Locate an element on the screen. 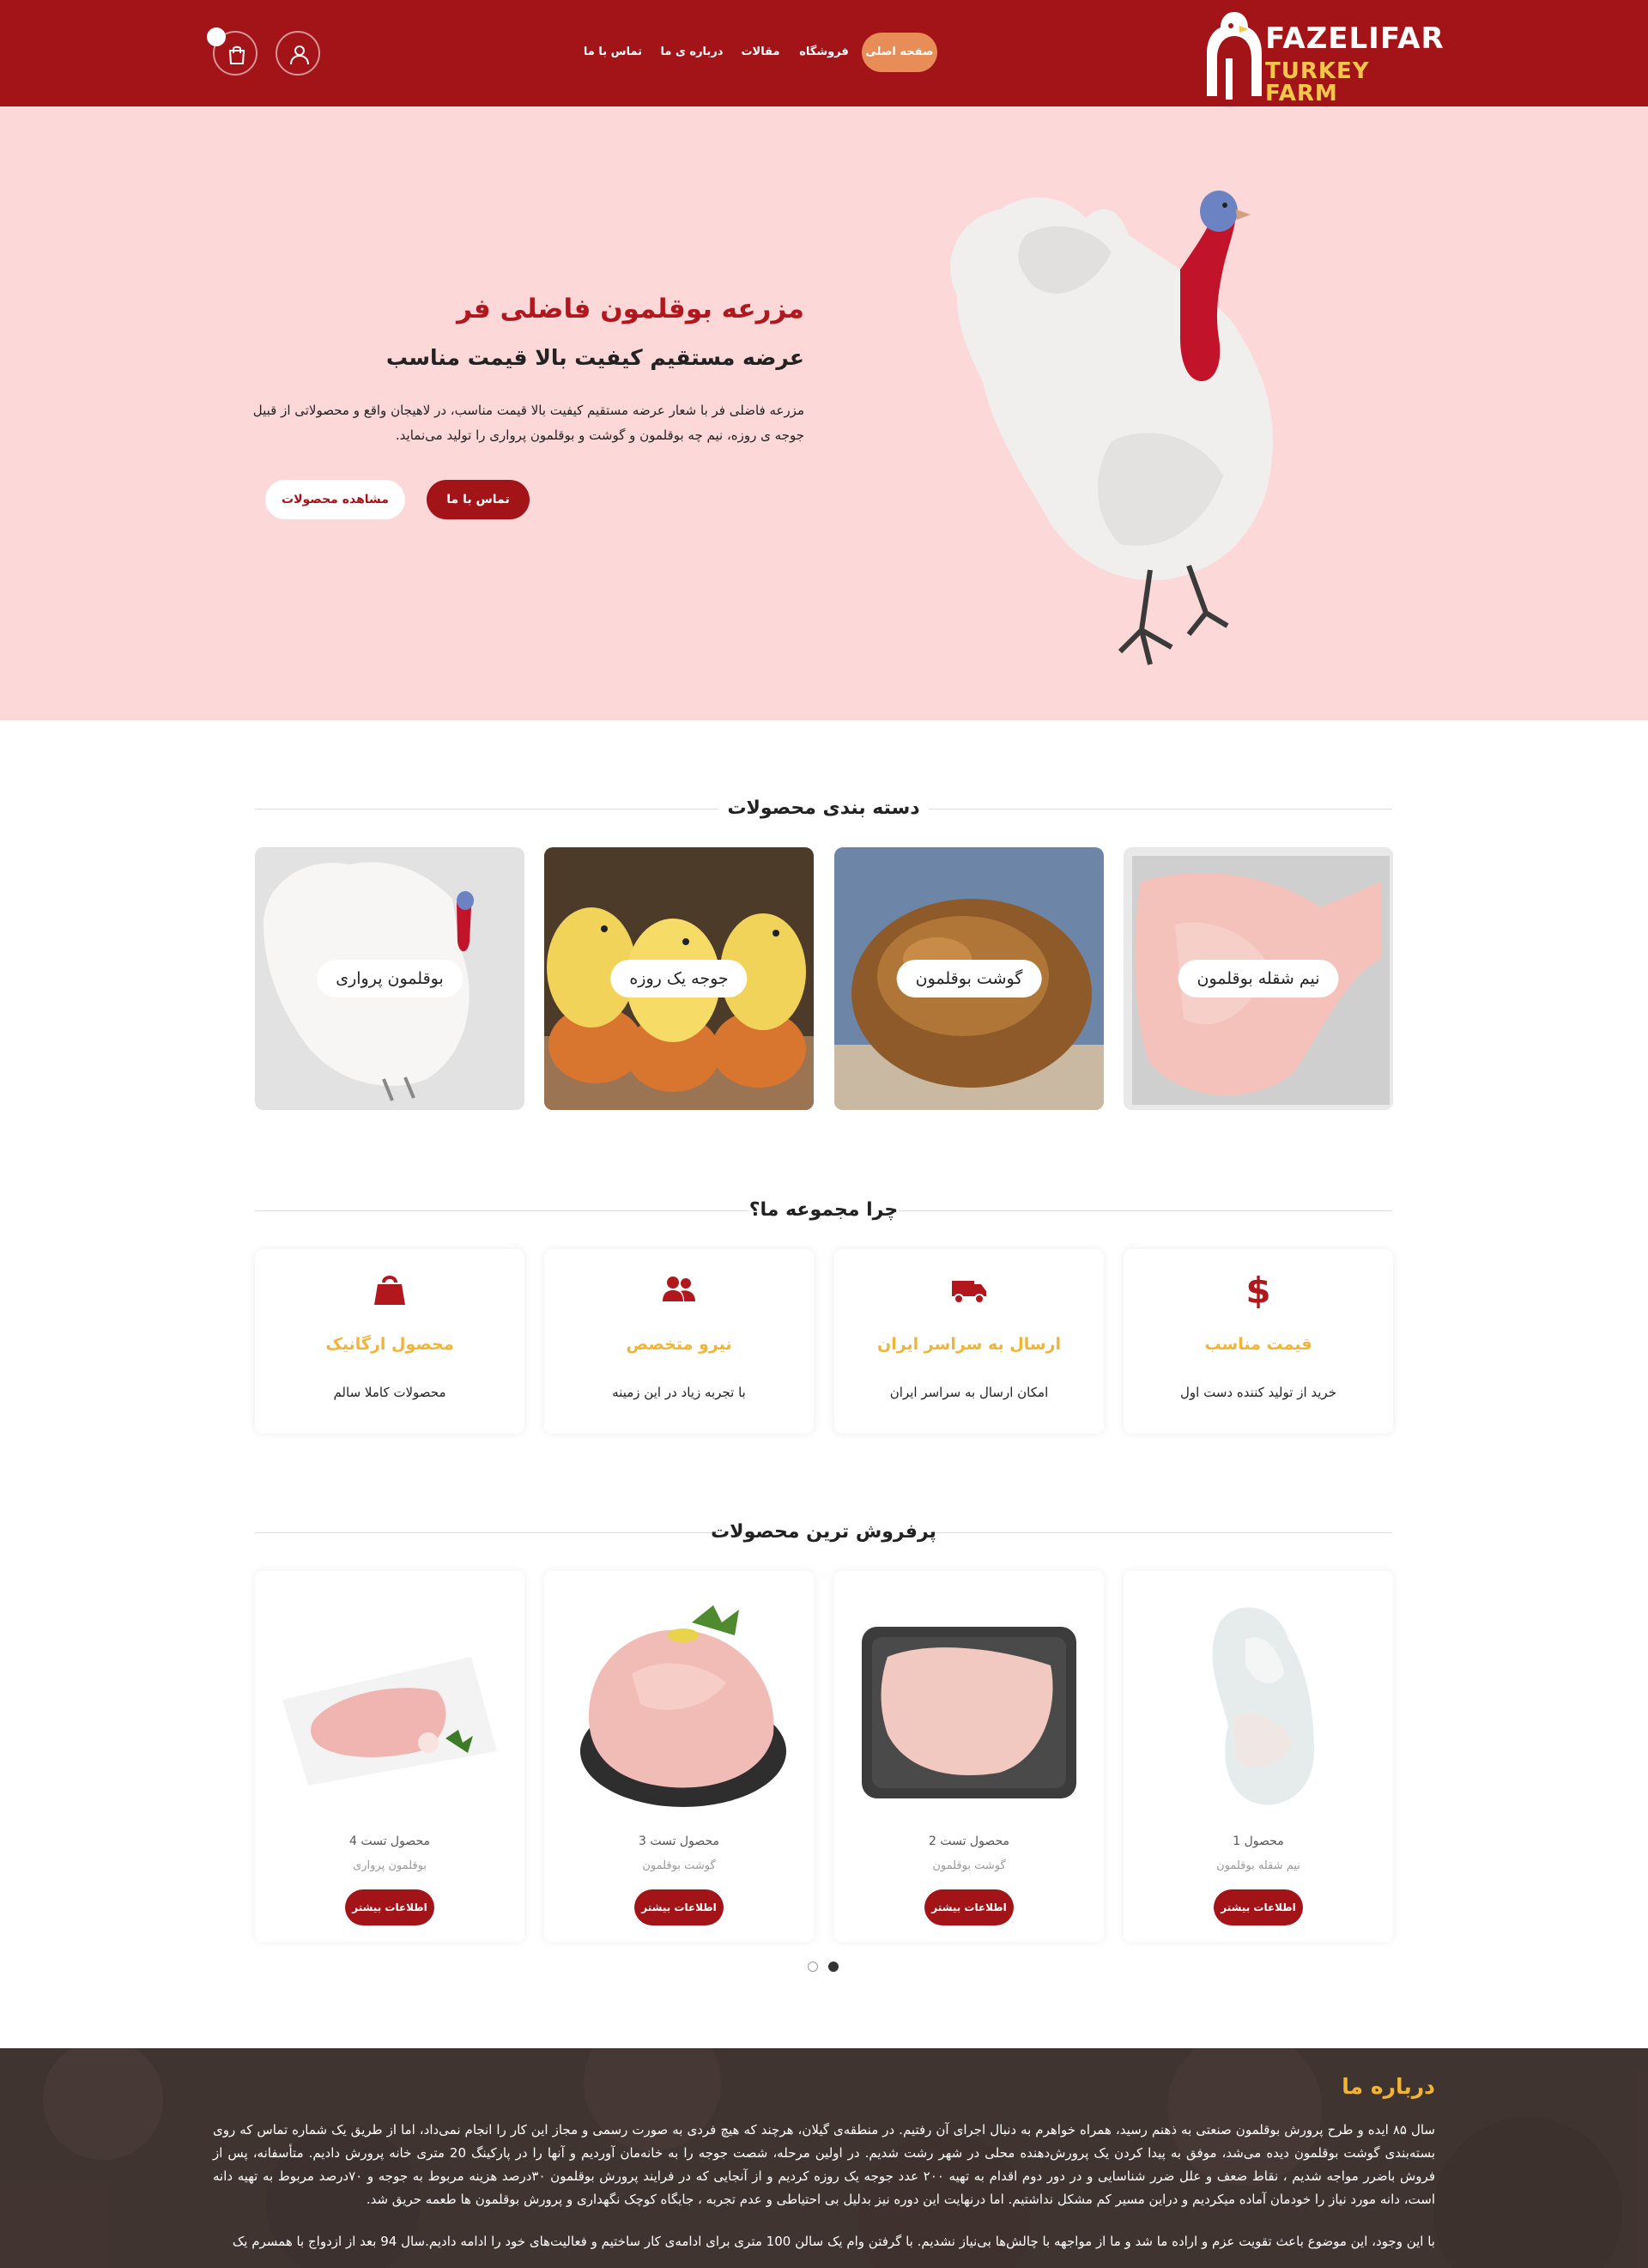  bestsellers-section-title: پرفروش ترین محصولات is located at coordinates (823, 1533).